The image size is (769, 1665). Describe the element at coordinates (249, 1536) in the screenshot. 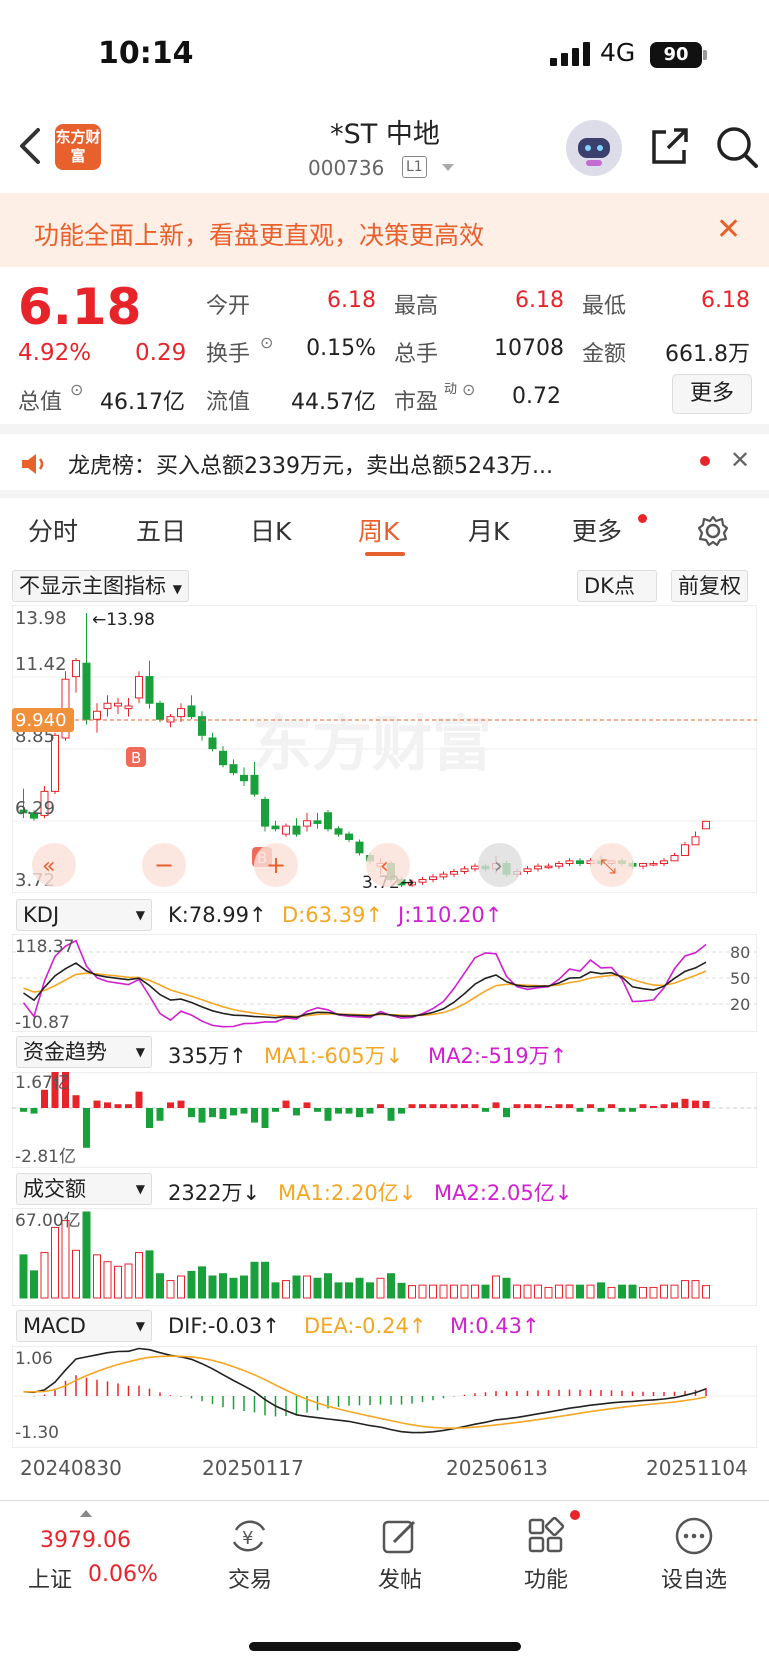

I see `trade-icon: ¥` at that location.